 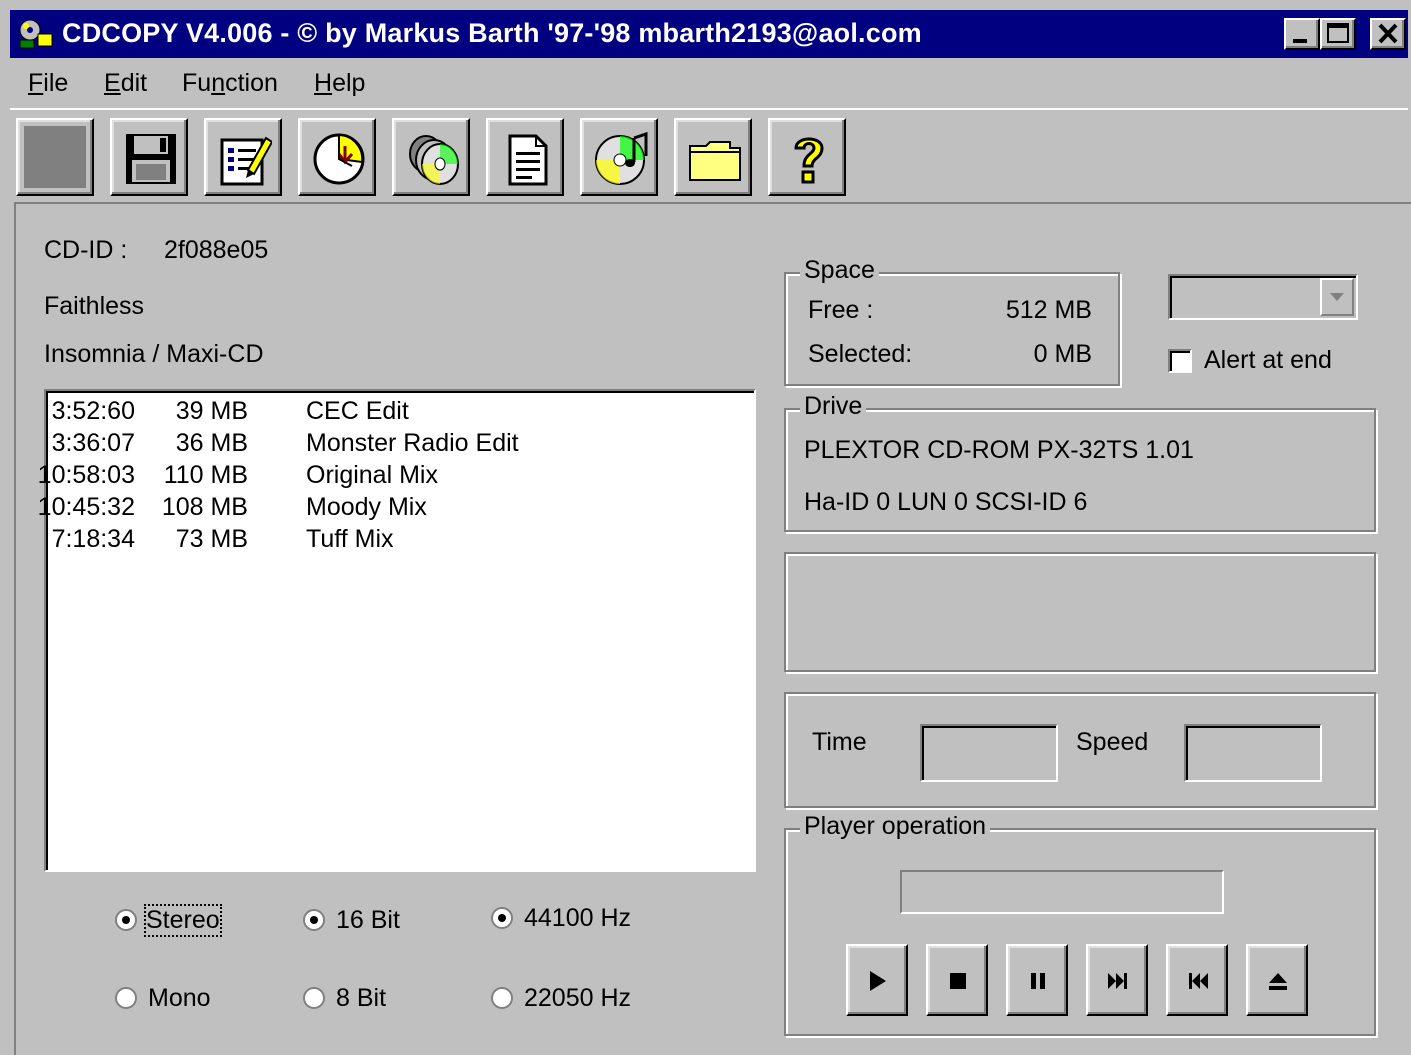 I want to click on radio-22050hz, so click(x=502, y=998).